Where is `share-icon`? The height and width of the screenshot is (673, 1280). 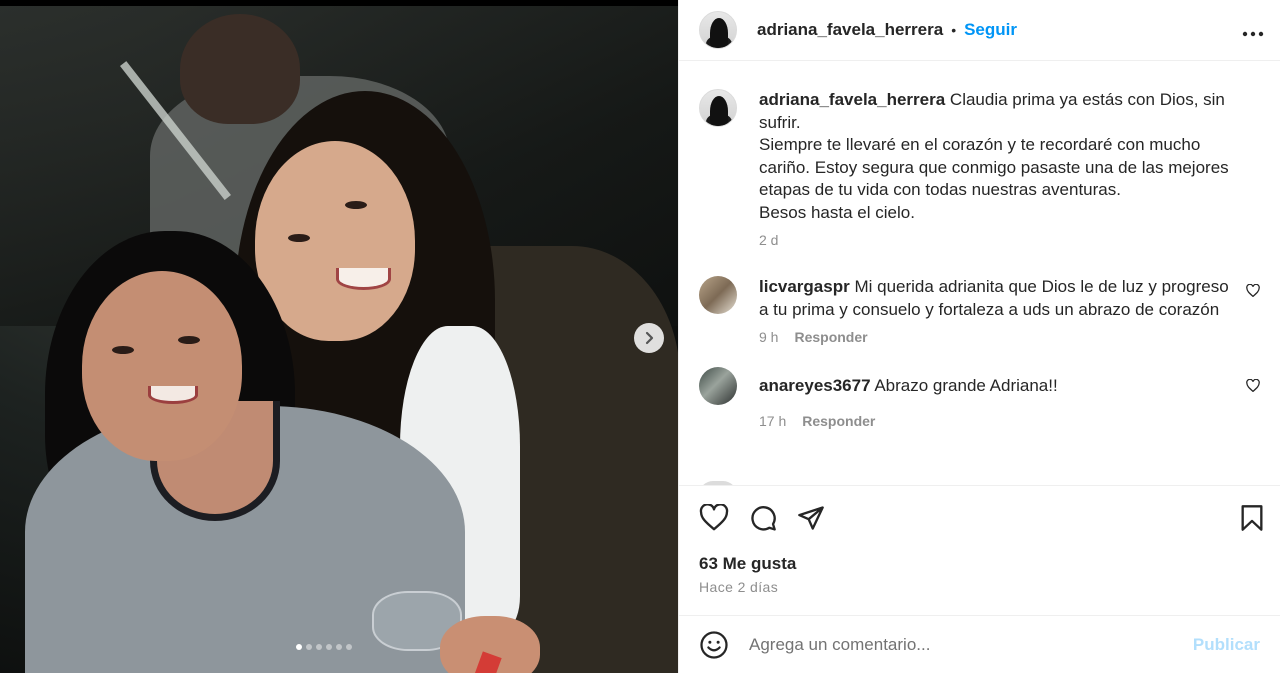 share-icon is located at coordinates (811, 517).